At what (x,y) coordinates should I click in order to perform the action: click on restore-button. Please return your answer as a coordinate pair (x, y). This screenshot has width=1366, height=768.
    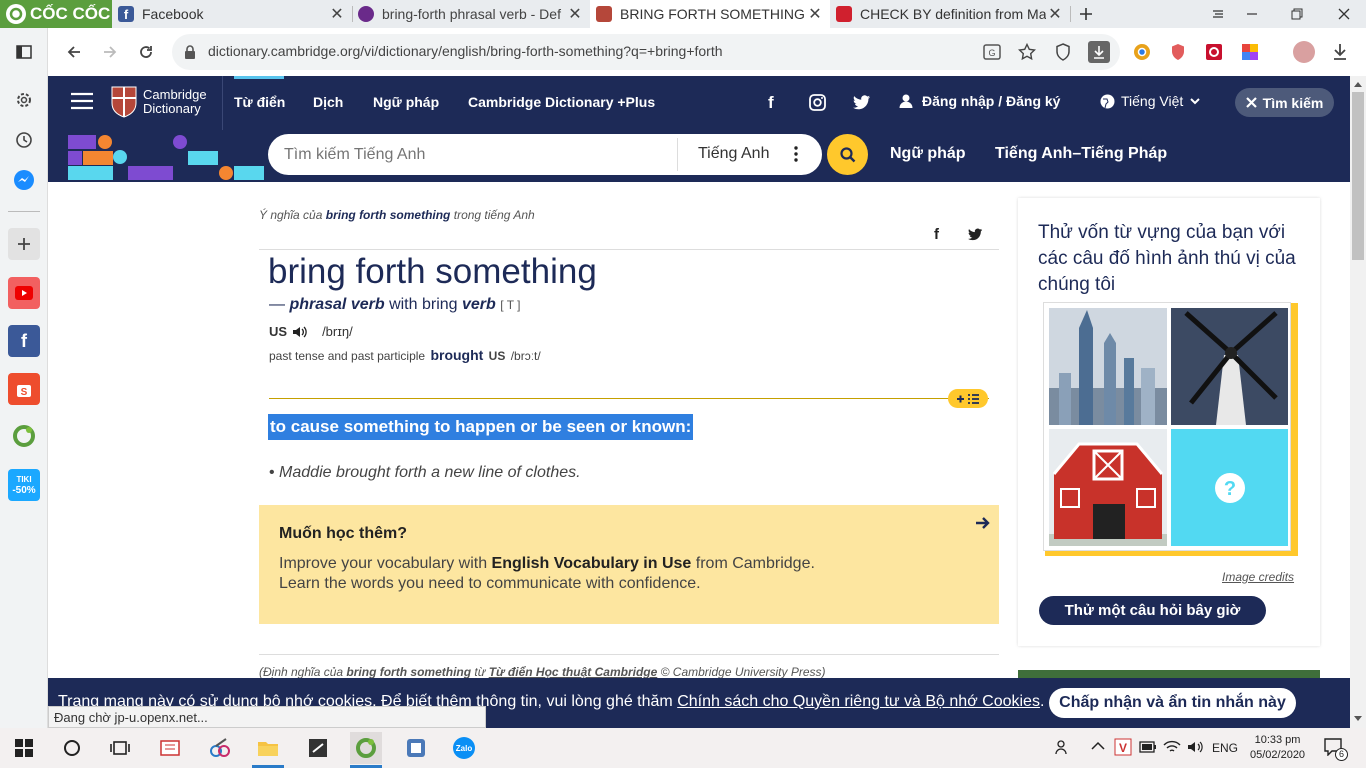
    Looking at the image, I should click on (1297, 14).